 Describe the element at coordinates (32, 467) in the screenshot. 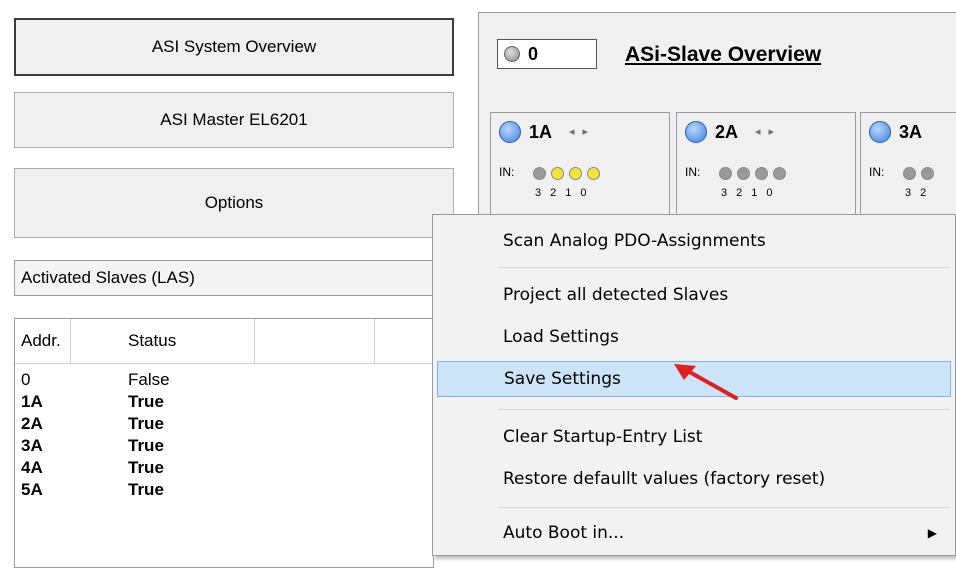

I see `cell-addr: 4A` at that location.